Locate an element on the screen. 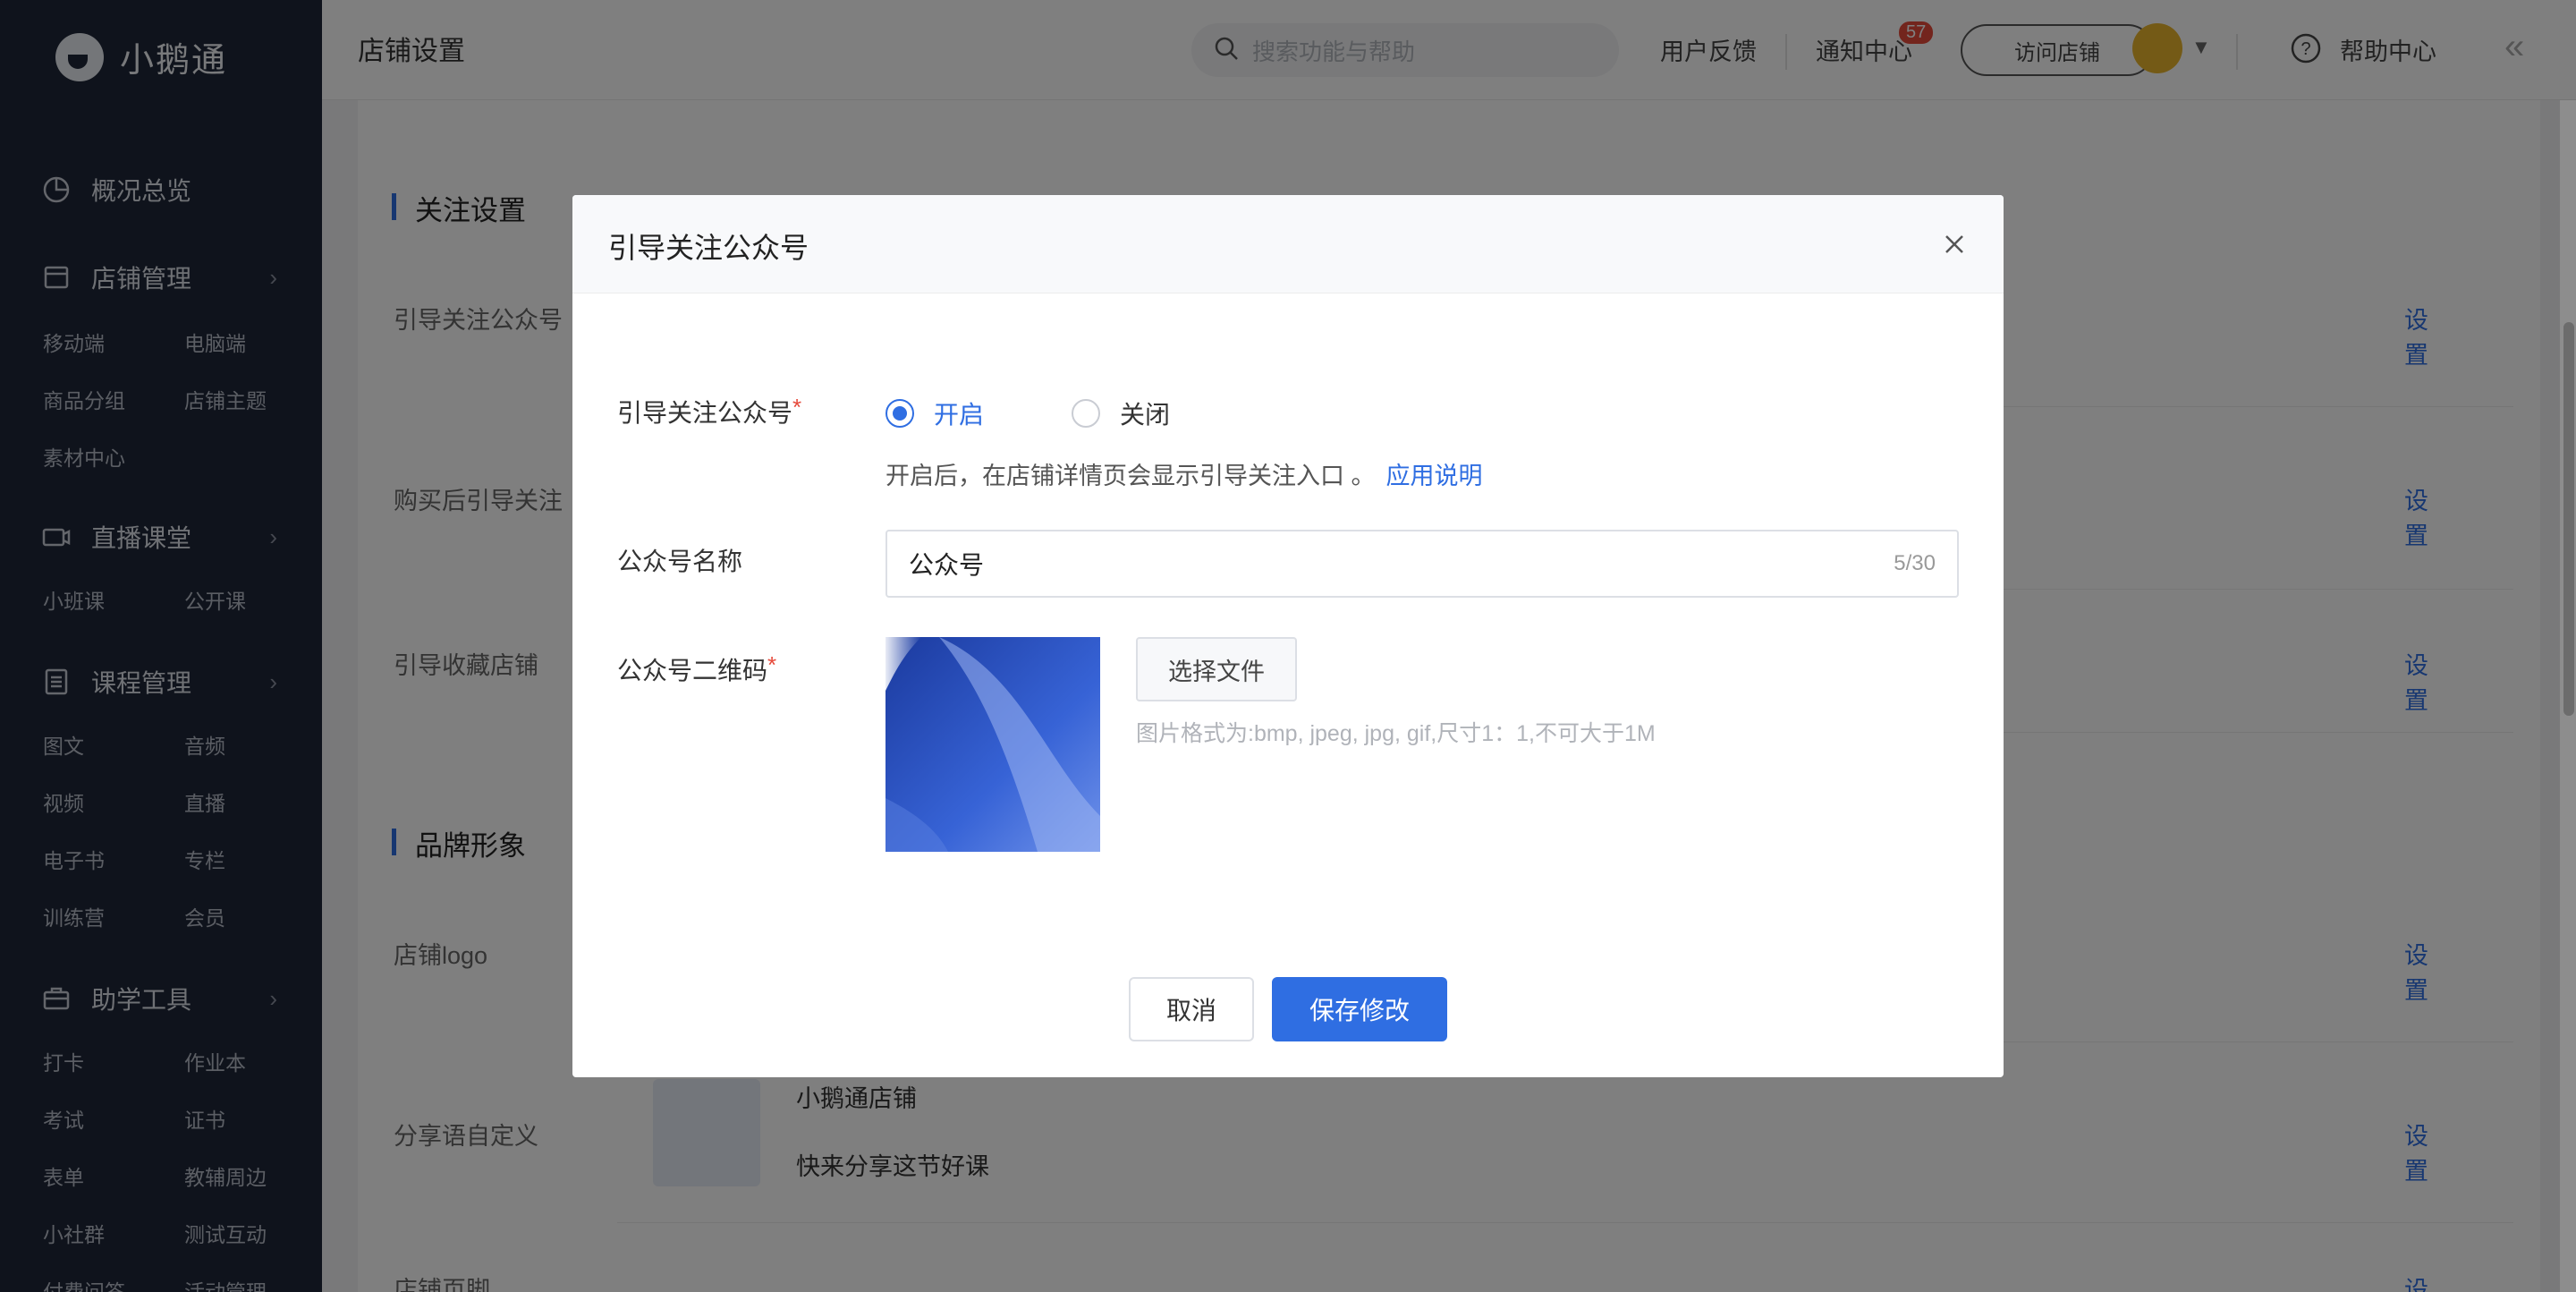 The height and width of the screenshot is (1292, 2576). radio-off: 关闭 is located at coordinates (1121, 413).